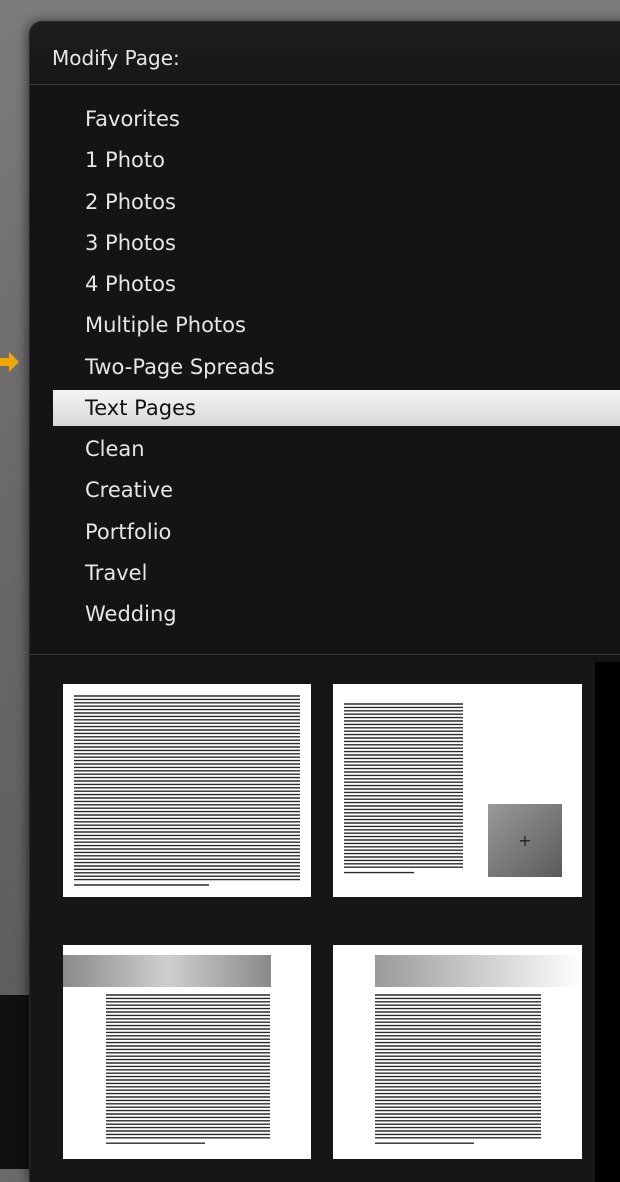  I want to click on menu-item-2-photos: 2 Photos, so click(325, 202).